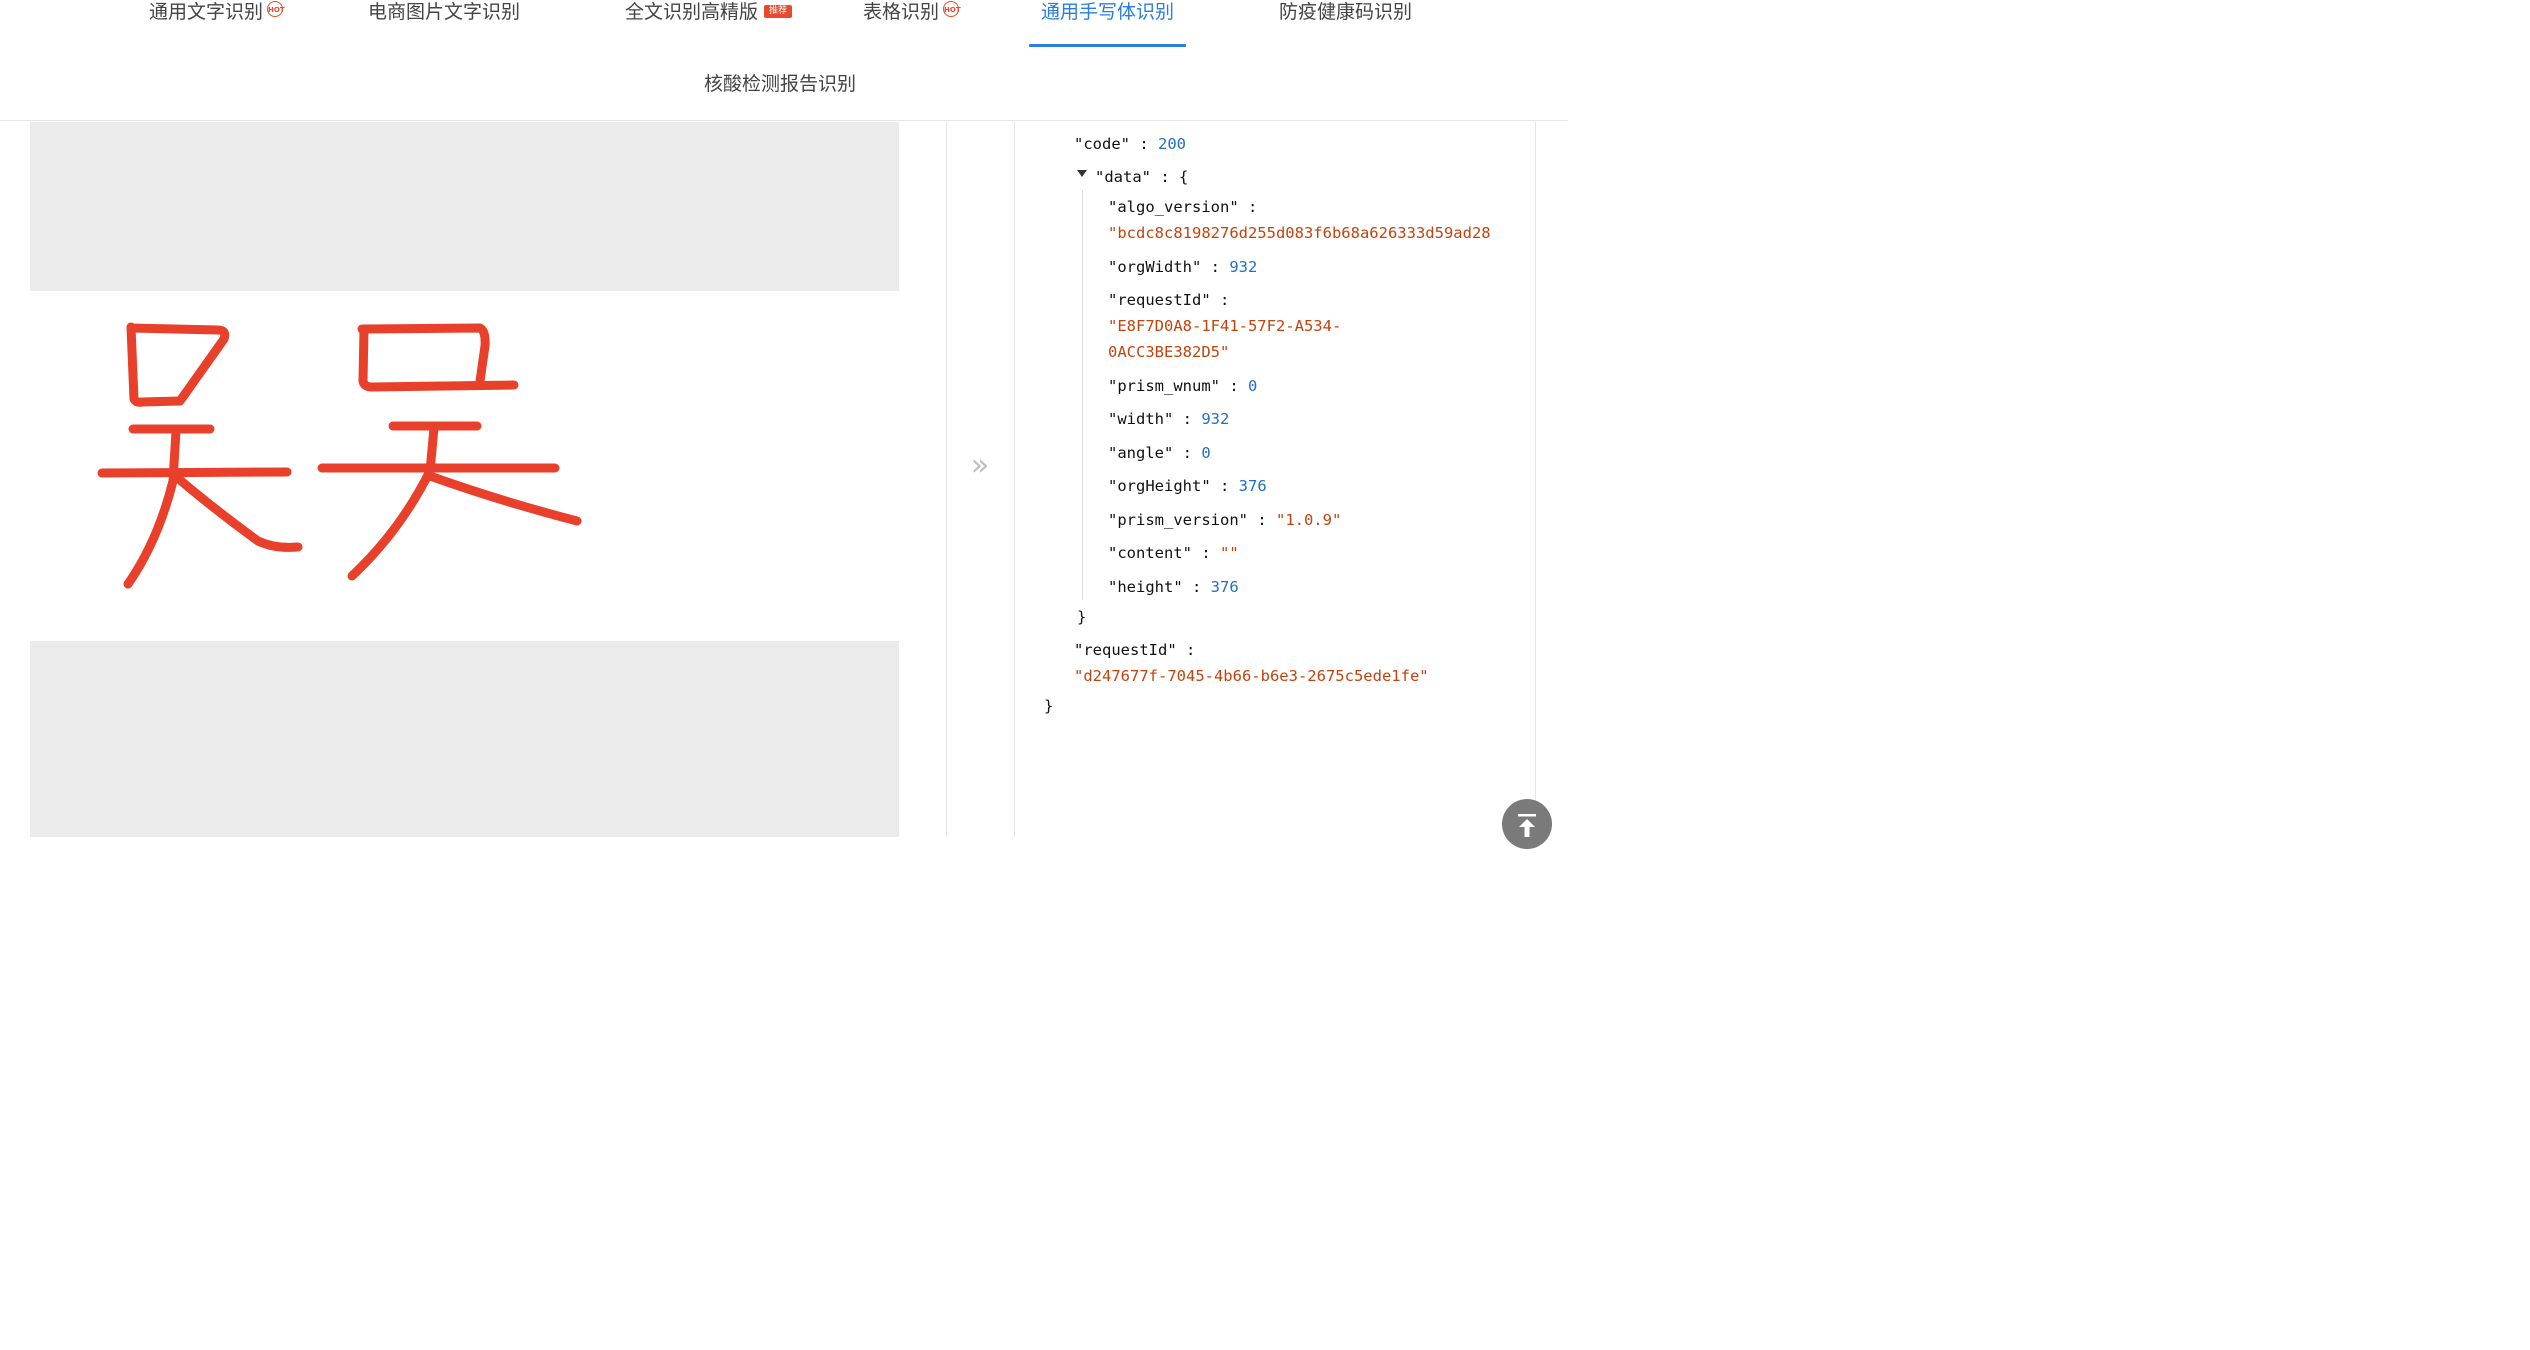 This screenshot has height=1350, width=2530. I want to click on json-line: "content" : "", so click(1173, 553).